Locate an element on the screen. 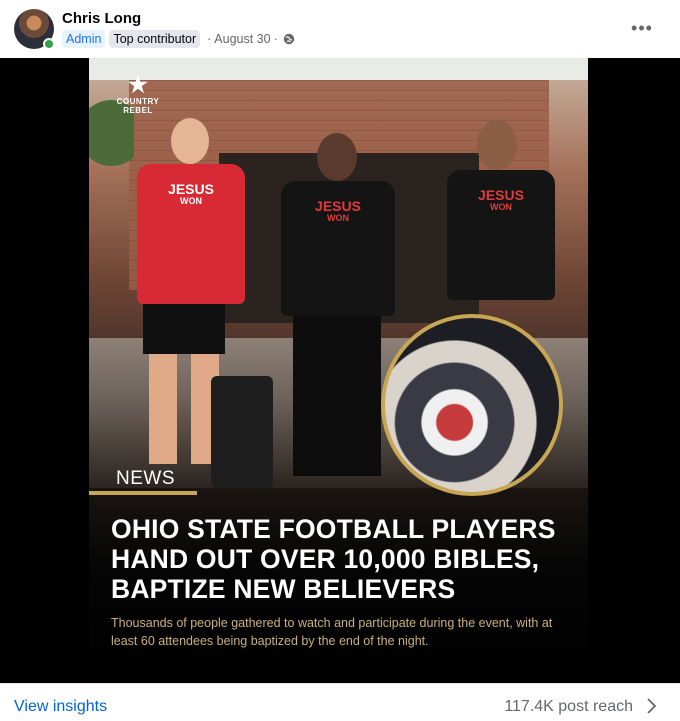 The image size is (680, 721). player-right: JESUS WON is located at coordinates (504, 220).